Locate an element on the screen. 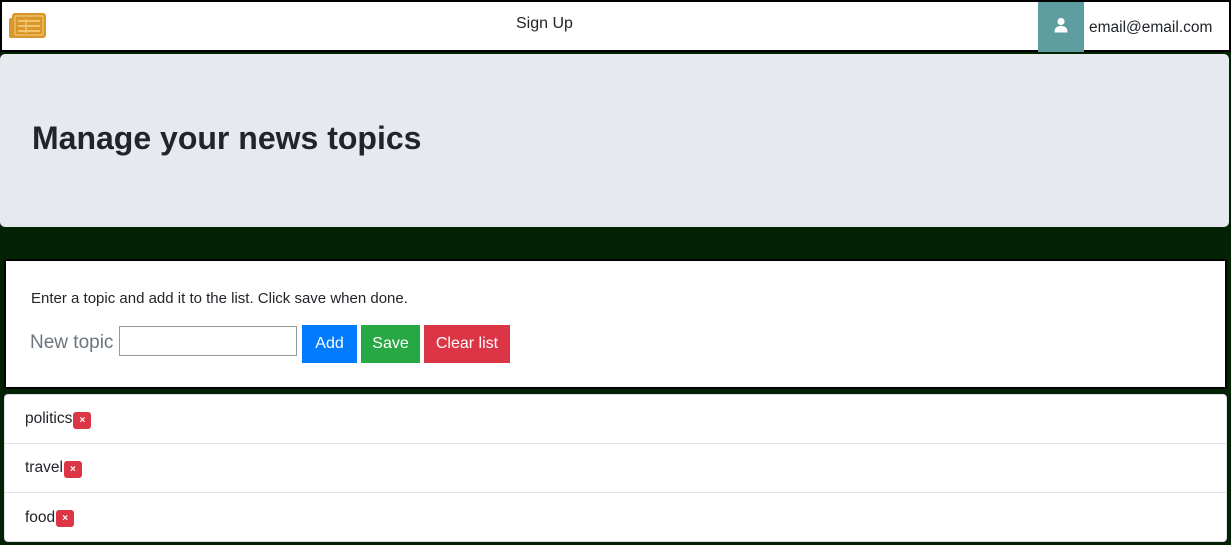  save-button: Save is located at coordinates (390, 344).